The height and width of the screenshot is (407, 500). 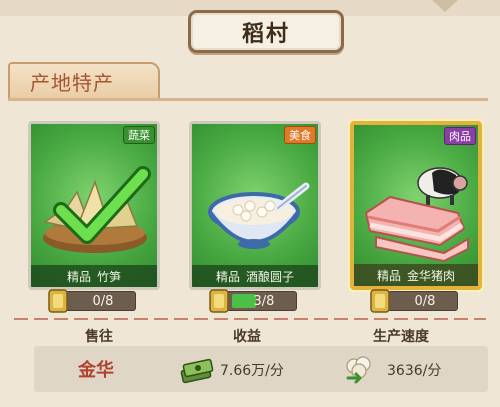 What do you see at coordinates (259, 215) in the screenshot?
I see `rice-dumpling-bowl-icon` at bounding box center [259, 215].